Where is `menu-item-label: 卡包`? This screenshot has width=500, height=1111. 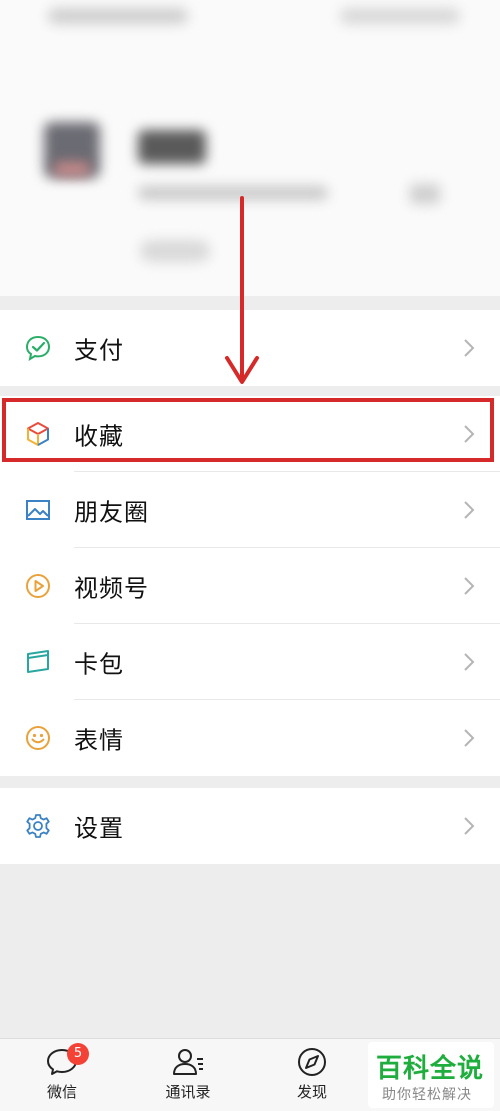 menu-item-label: 卡包 is located at coordinates (99, 664).